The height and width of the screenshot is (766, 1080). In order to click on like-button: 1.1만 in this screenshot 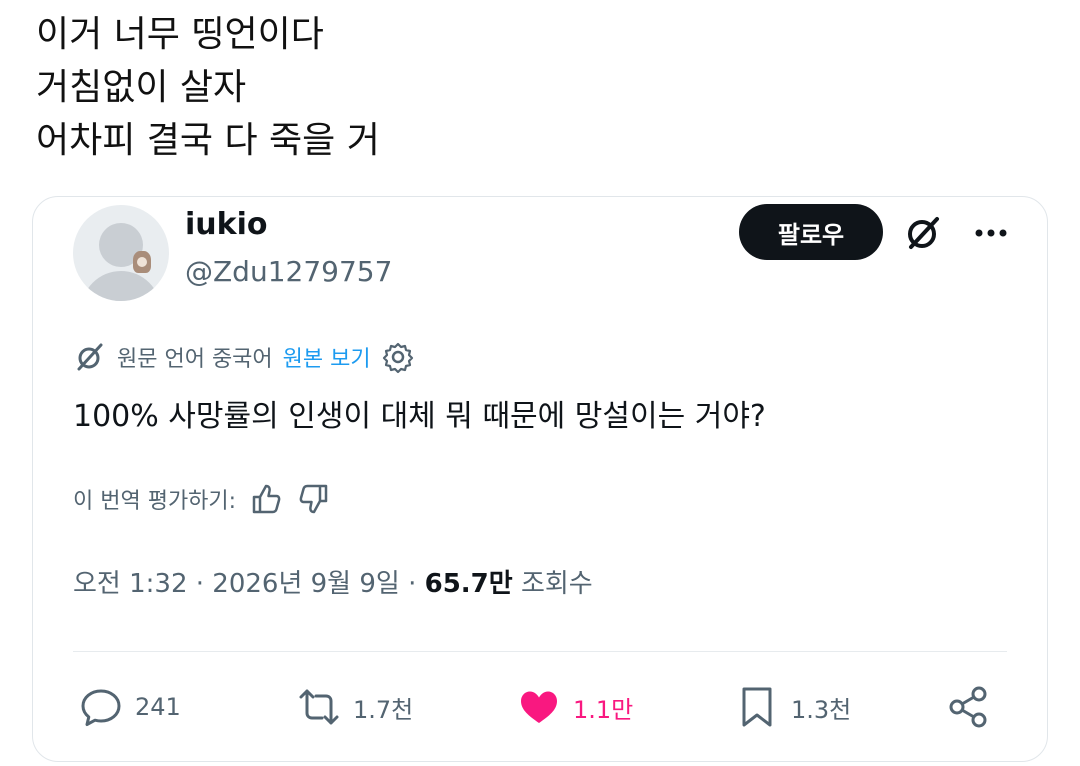, I will do `click(575, 707)`.